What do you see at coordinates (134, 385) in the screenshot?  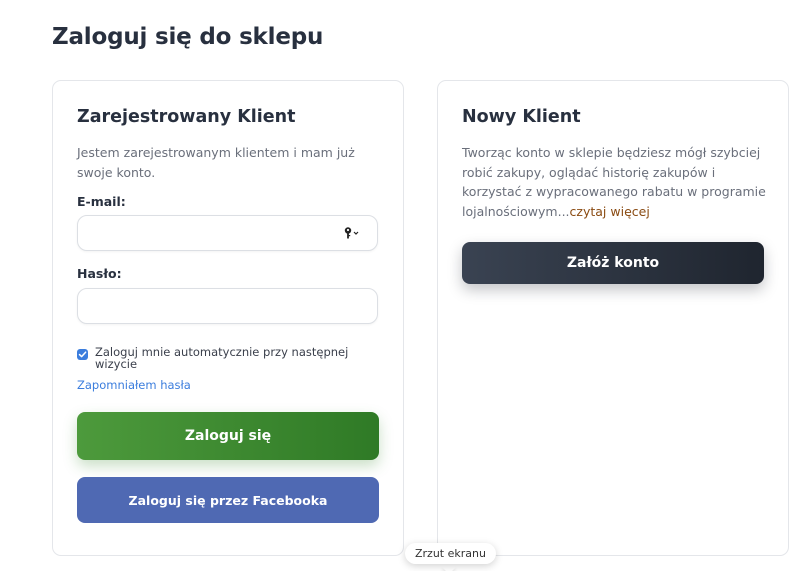 I see `forgot-password-link: Zapomniałem hasła` at bounding box center [134, 385].